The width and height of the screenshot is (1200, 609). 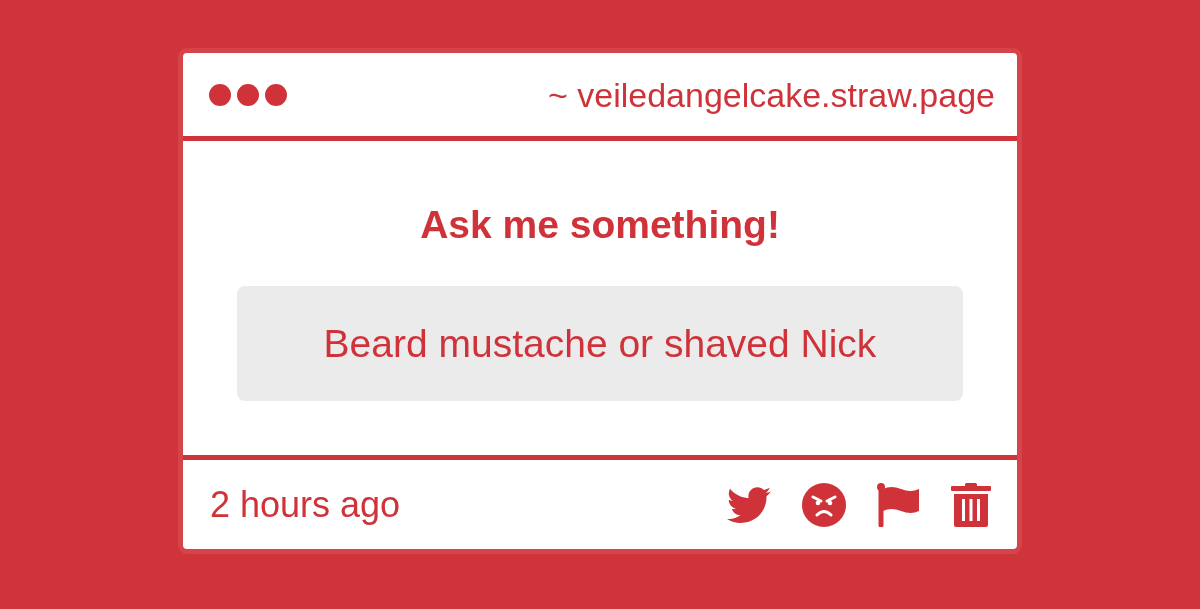 What do you see at coordinates (749, 504) in the screenshot?
I see `bird-icon` at bounding box center [749, 504].